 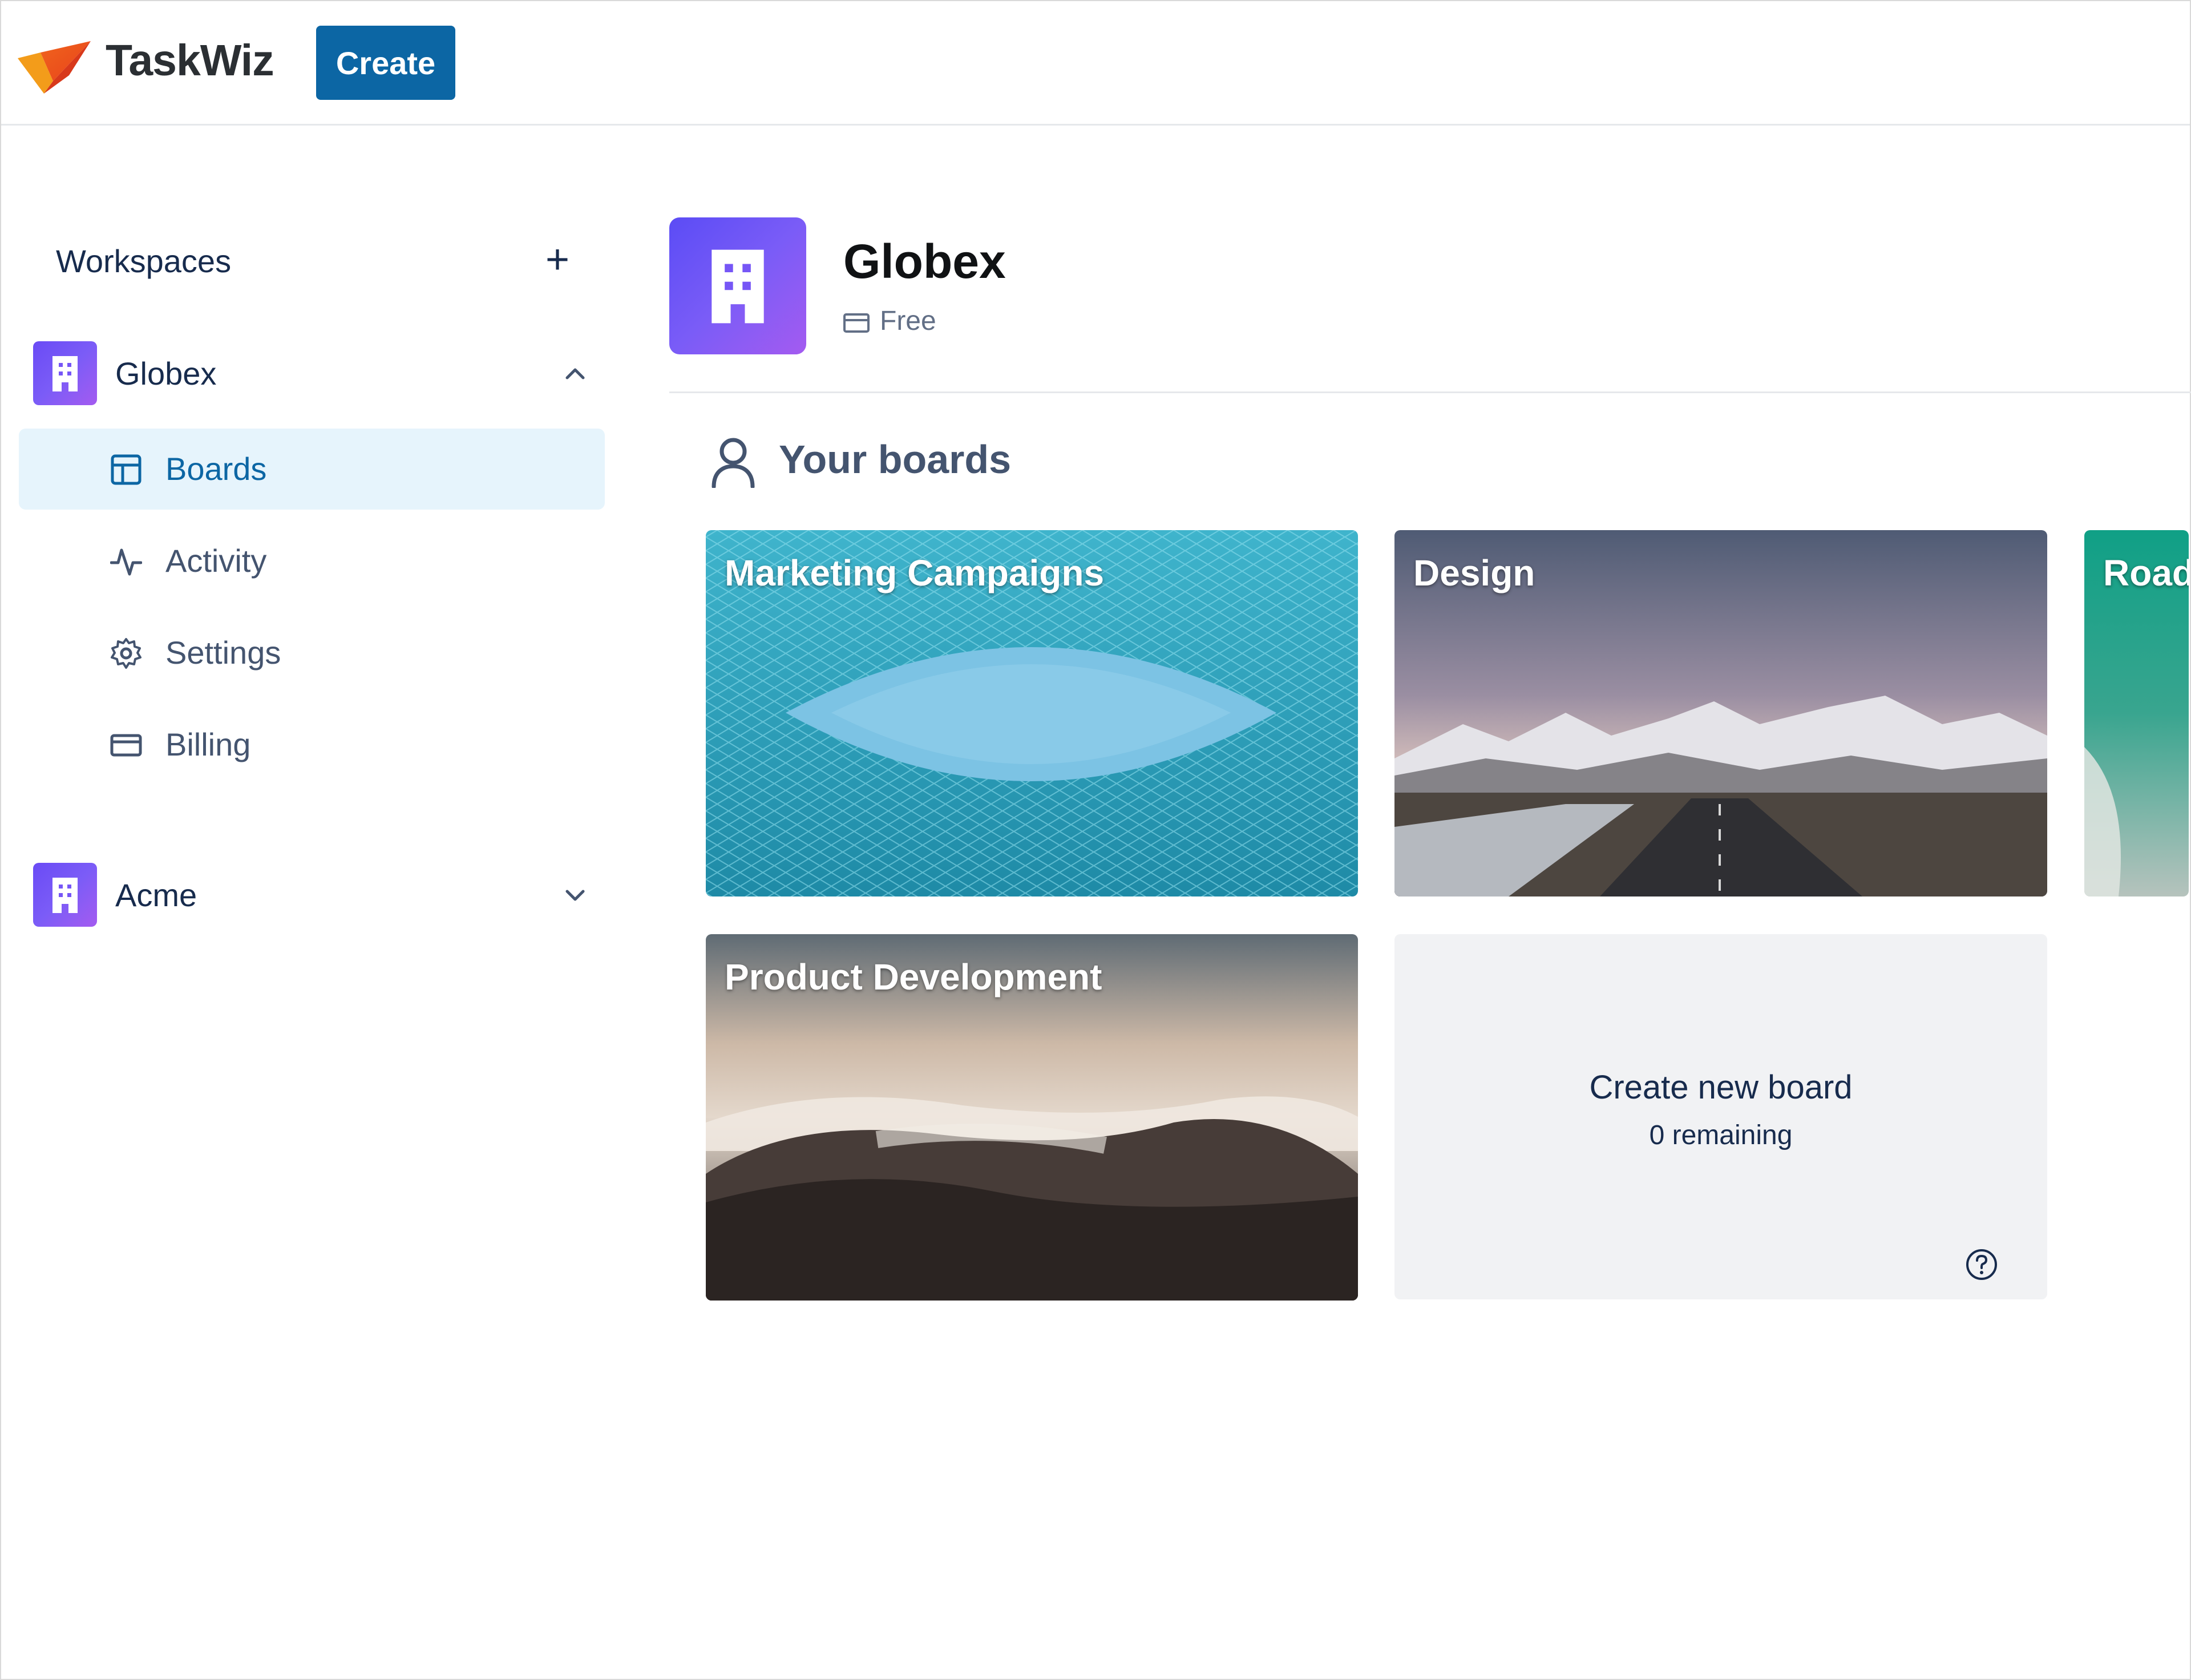 I want to click on workspace-acme: Acme, so click(x=315, y=895).